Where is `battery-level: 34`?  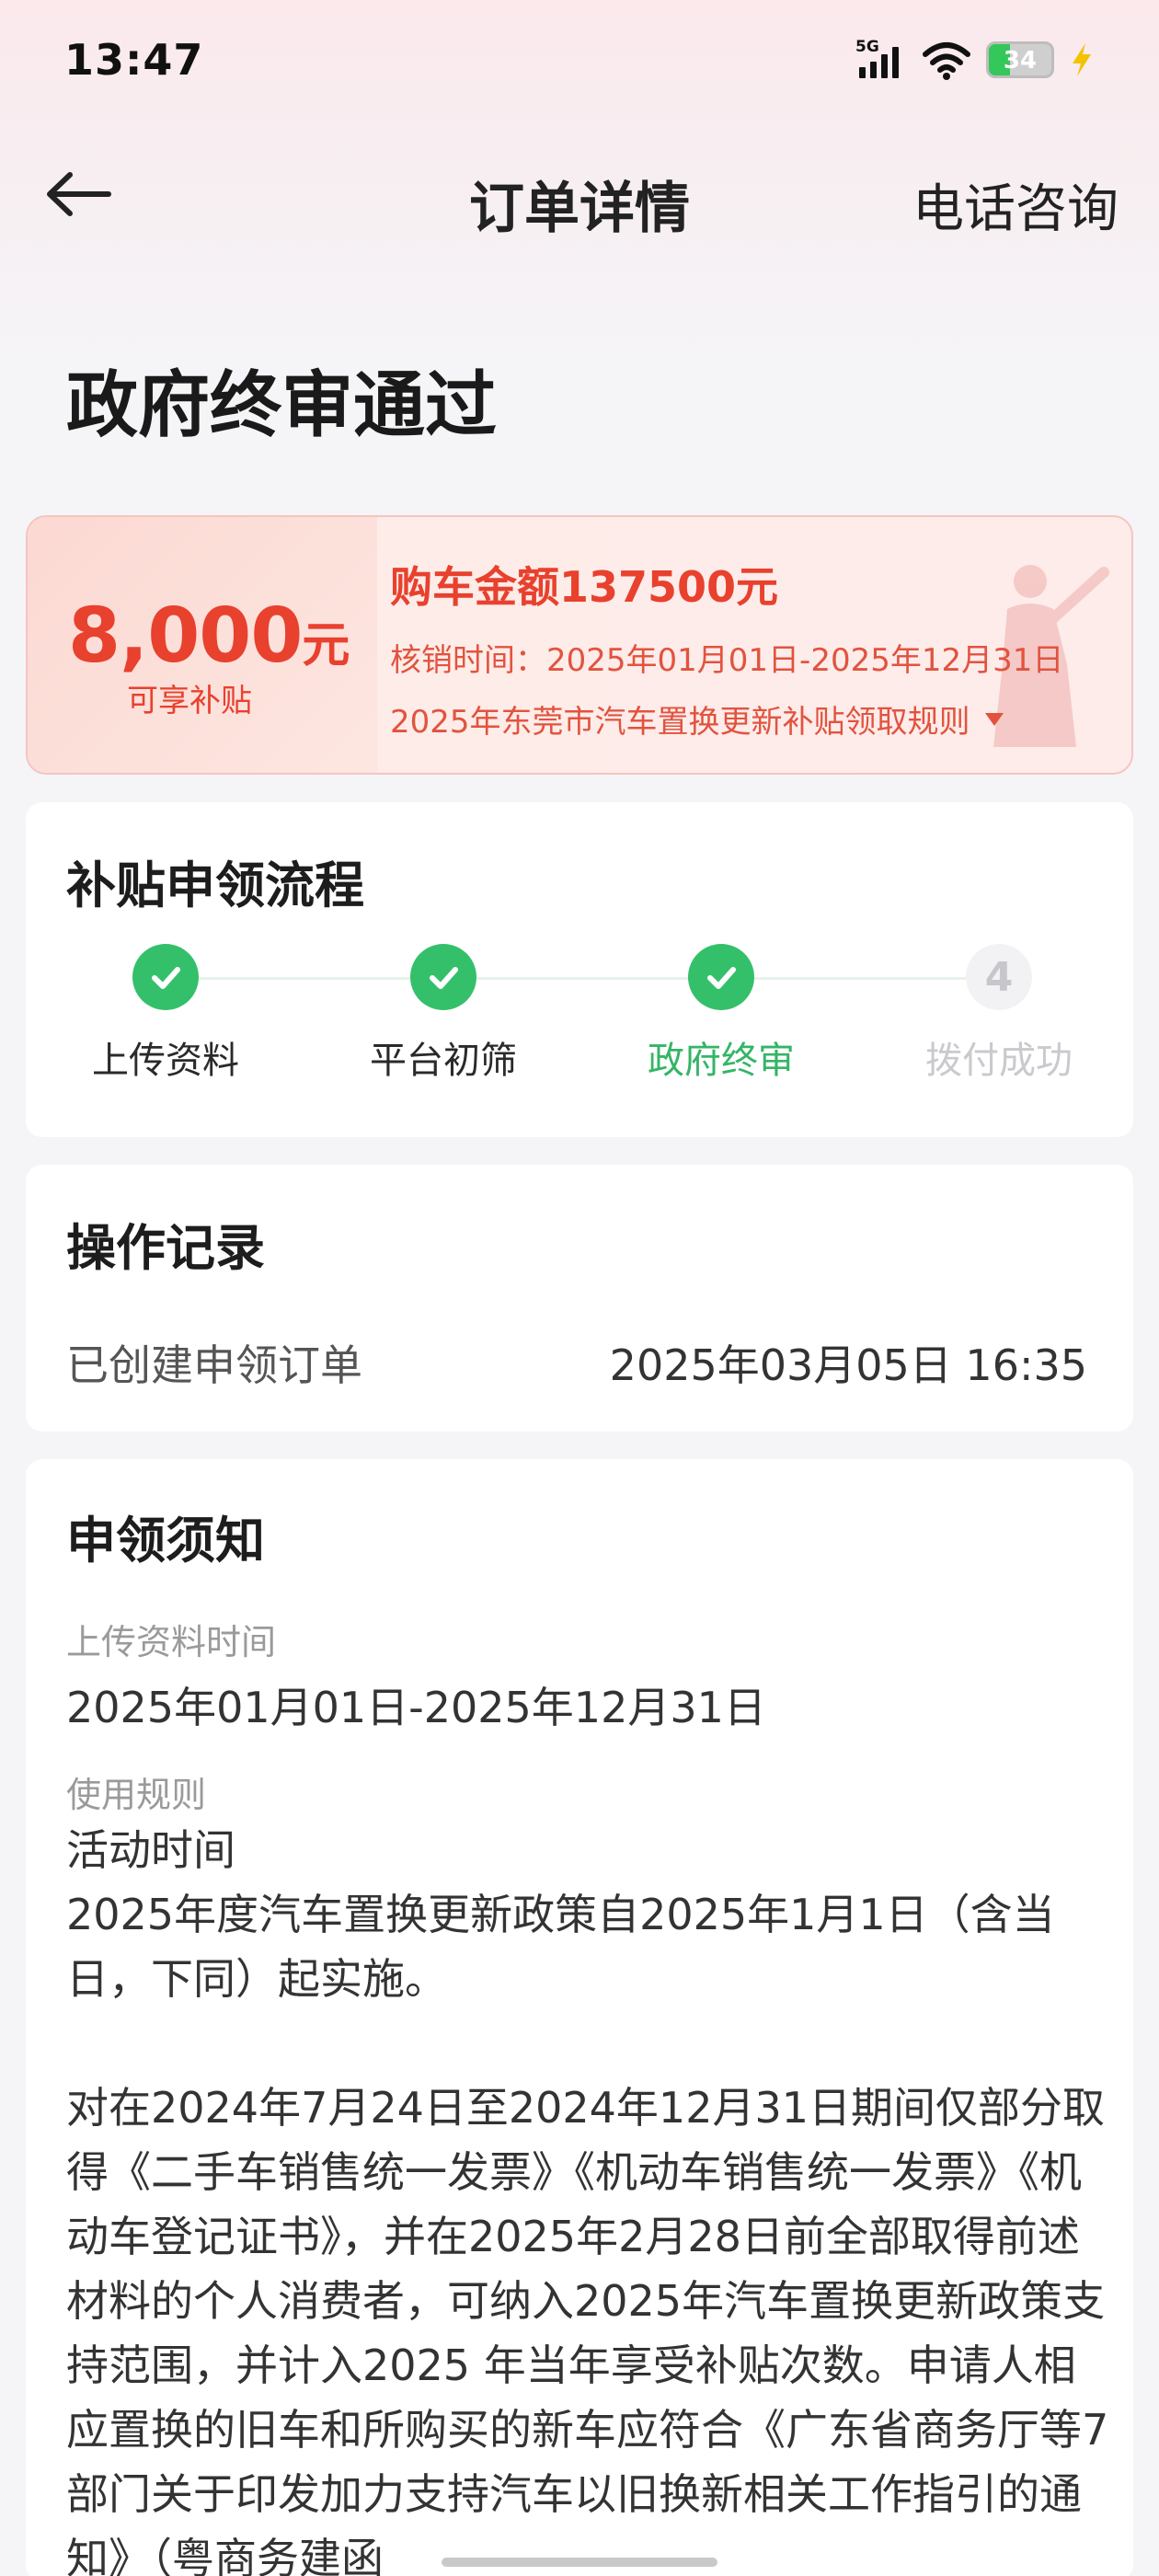
battery-level: 34 is located at coordinates (1020, 61).